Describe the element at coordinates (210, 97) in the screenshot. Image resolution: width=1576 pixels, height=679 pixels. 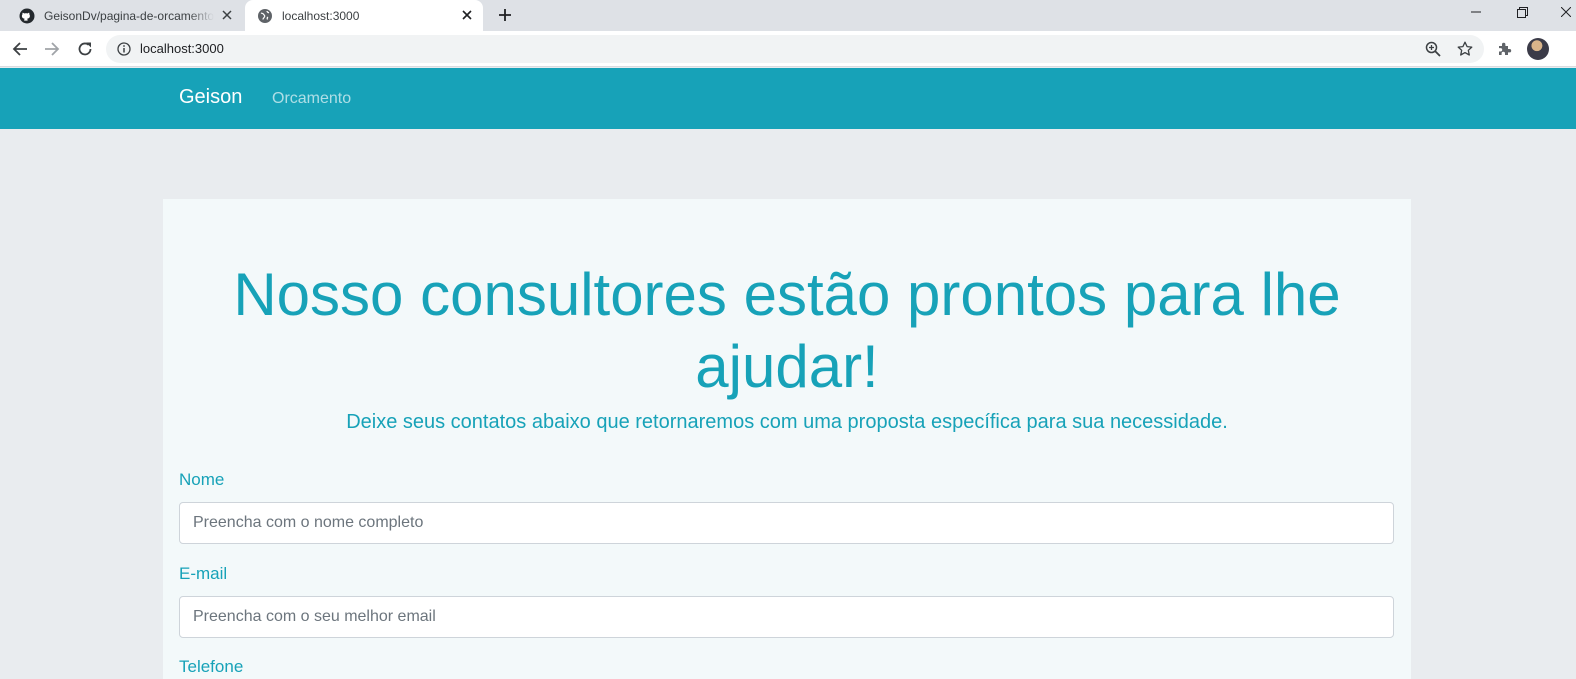
I see `navbar-brand: Geison` at that location.